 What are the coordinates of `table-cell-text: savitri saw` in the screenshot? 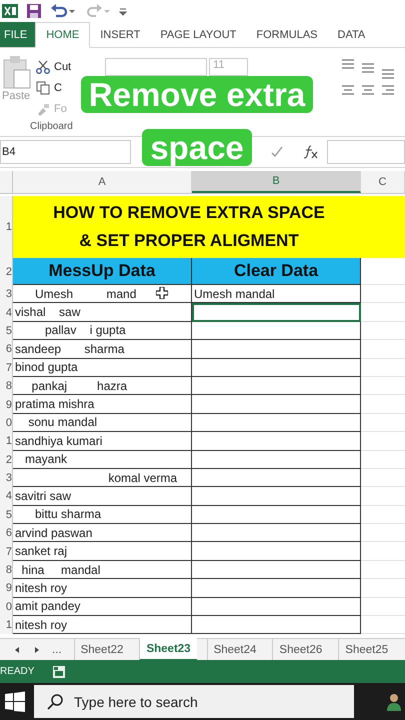 It's located at (43, 495).